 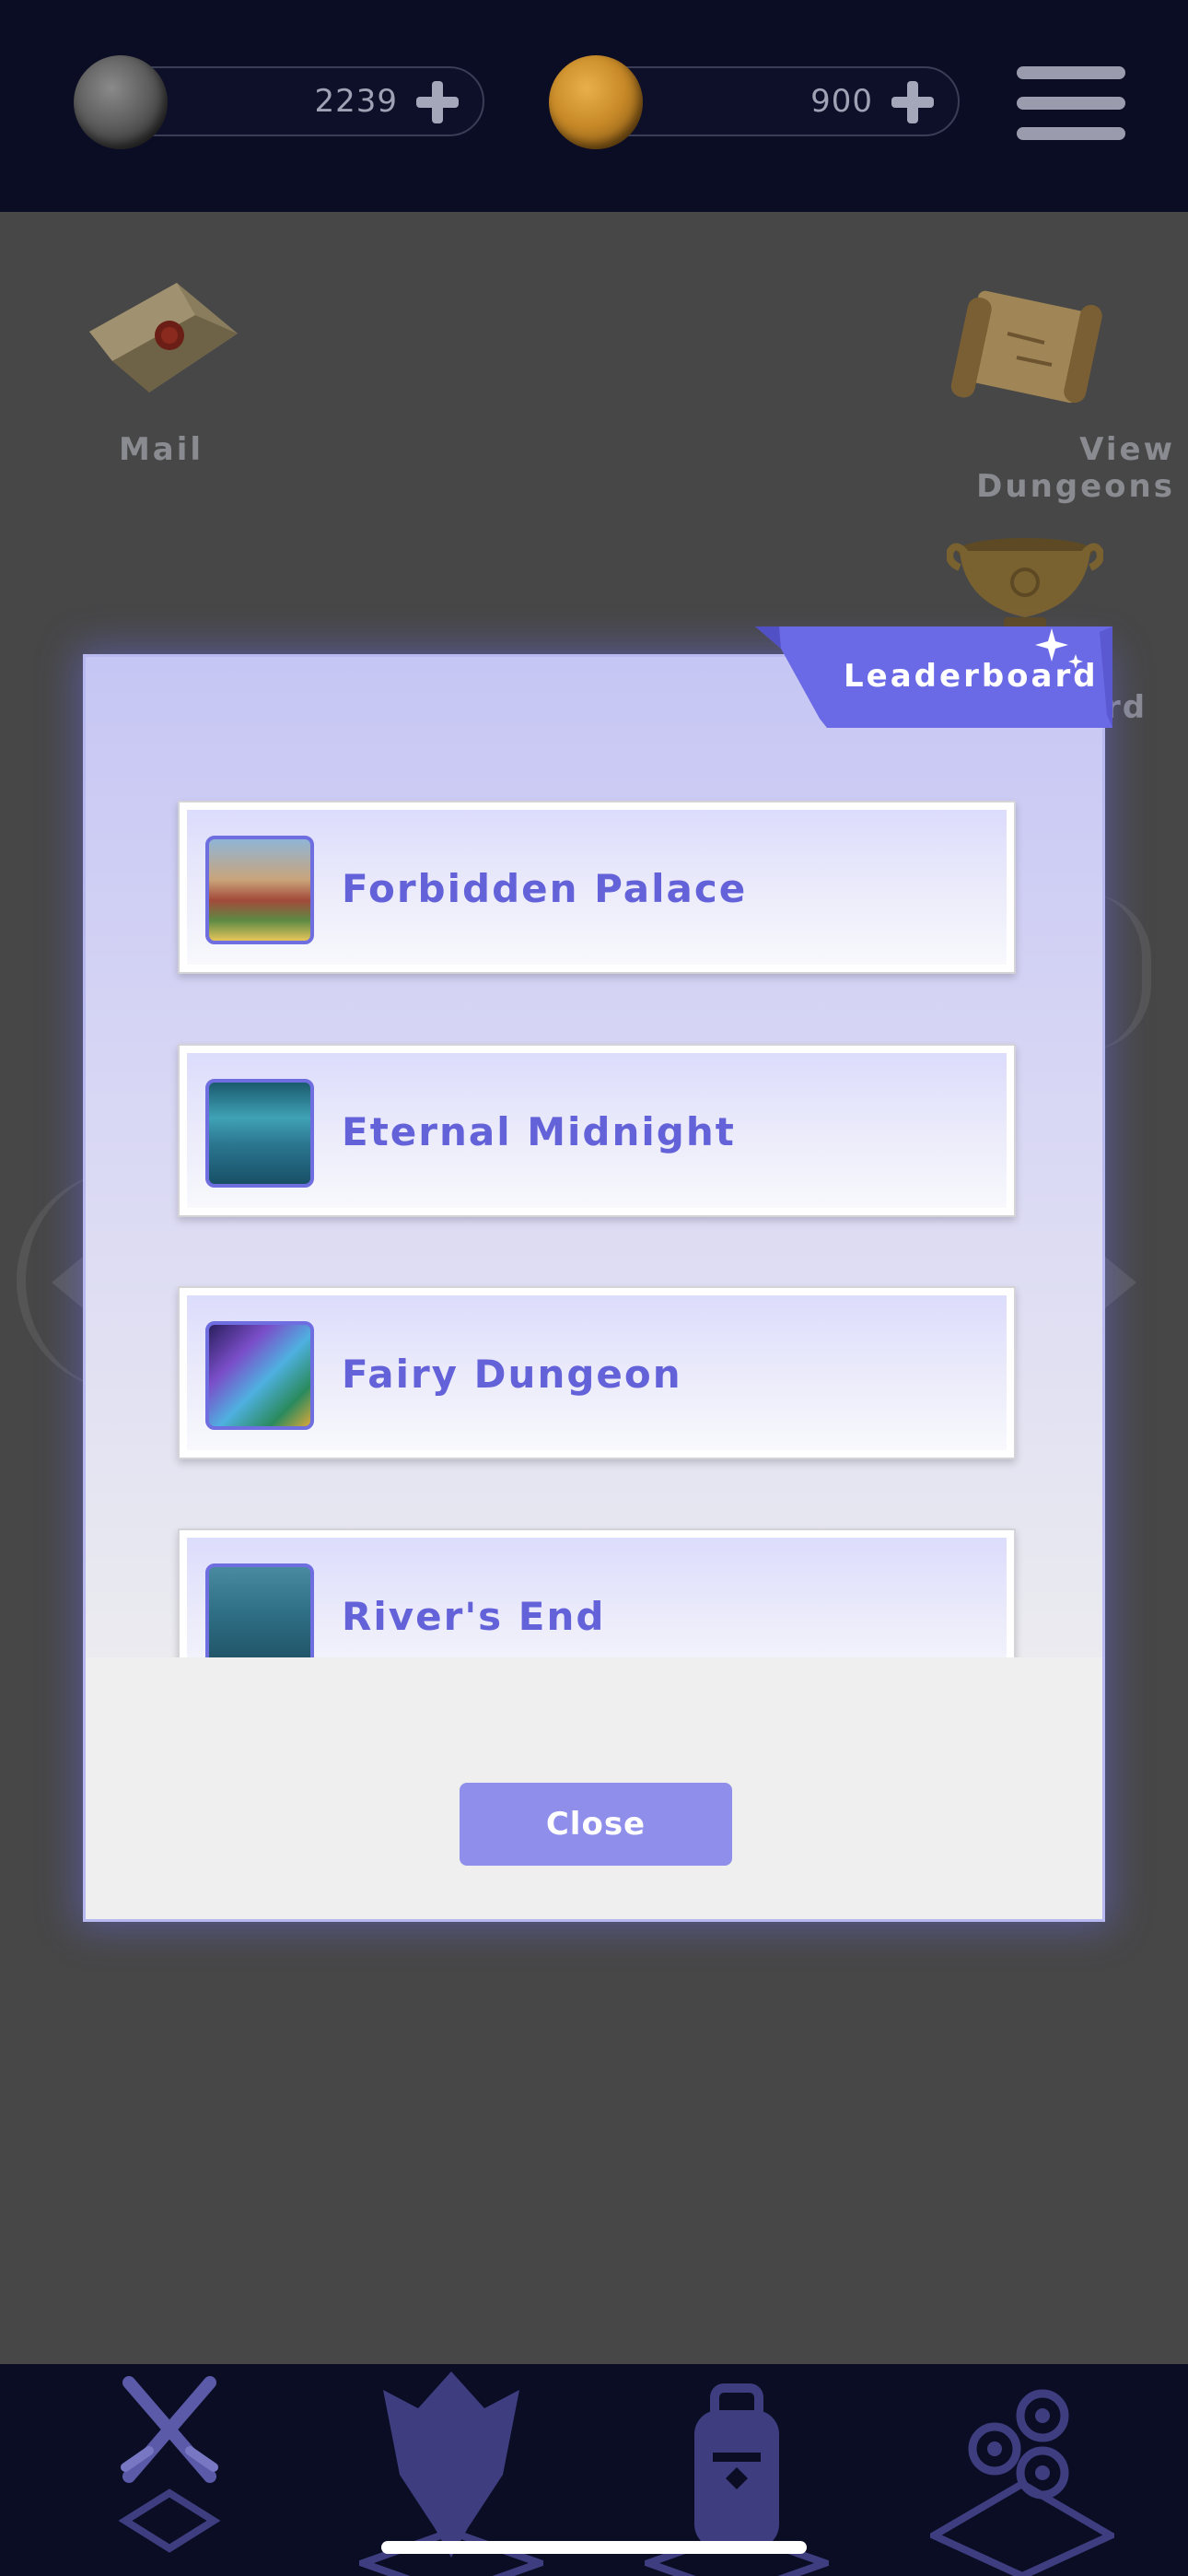 I want to click on list-item-label: River's End, so click(x=474, y=1616).